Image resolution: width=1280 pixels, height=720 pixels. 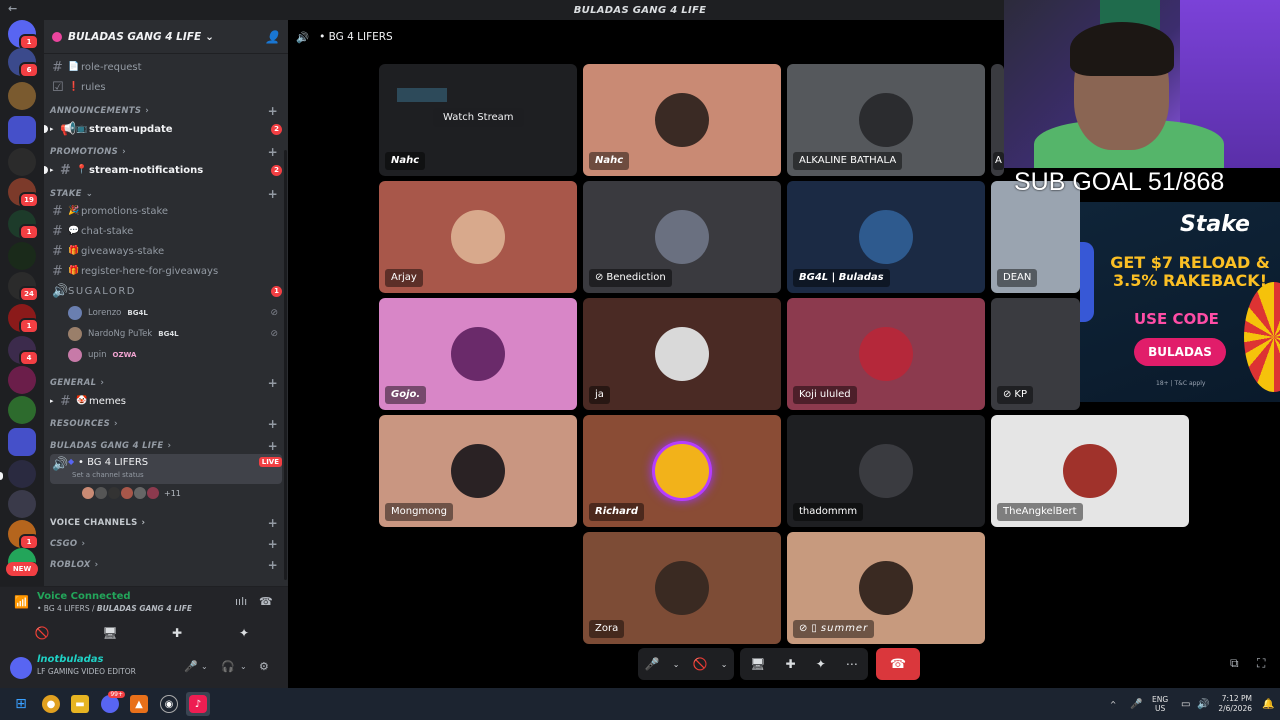 I want to click on username: lnotbuladas, so click(x=70, y=659).